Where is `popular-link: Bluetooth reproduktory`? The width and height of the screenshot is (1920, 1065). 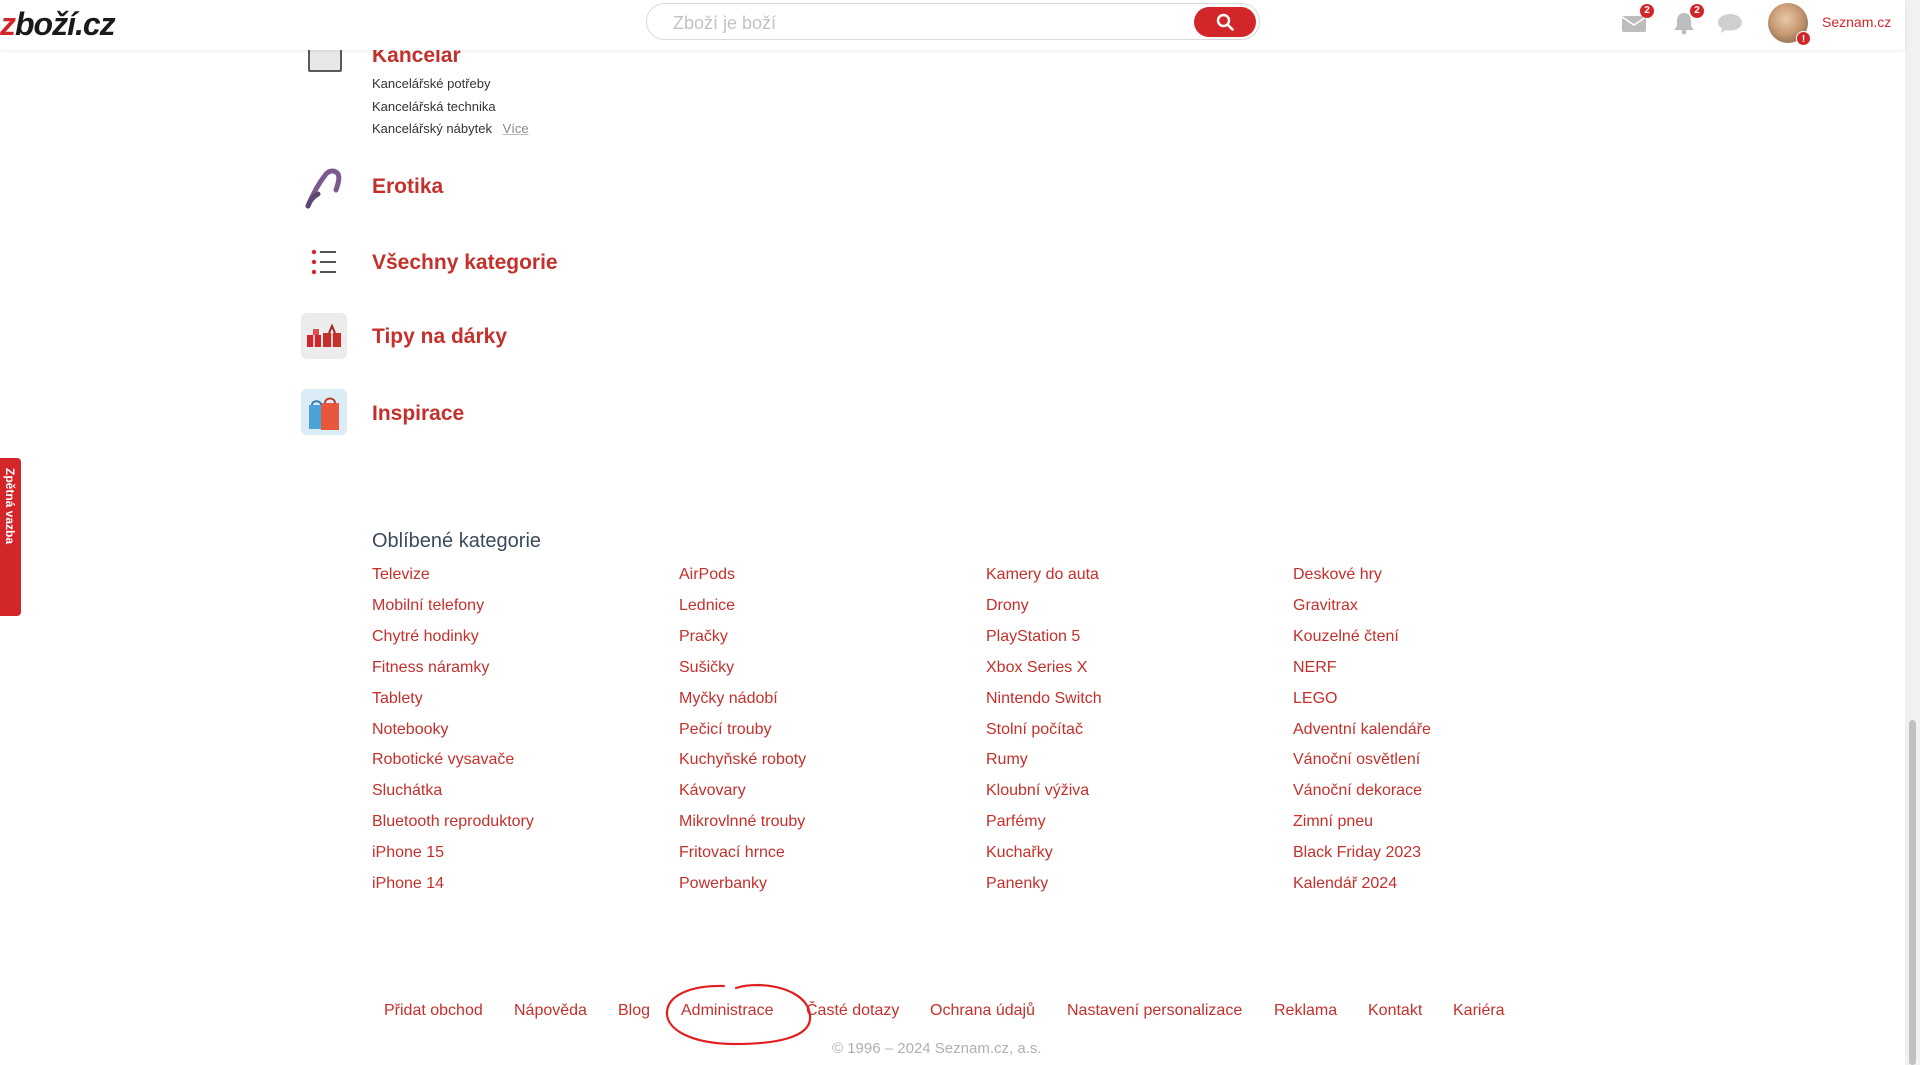
popular-link: Bluetooth reproduktory is located at coordinates (453, 822).